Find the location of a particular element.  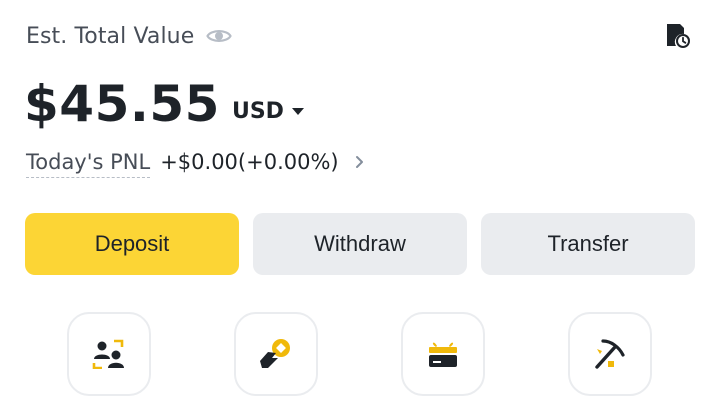

balance-row: $45.55 USD is located at coordinates (164, 102).